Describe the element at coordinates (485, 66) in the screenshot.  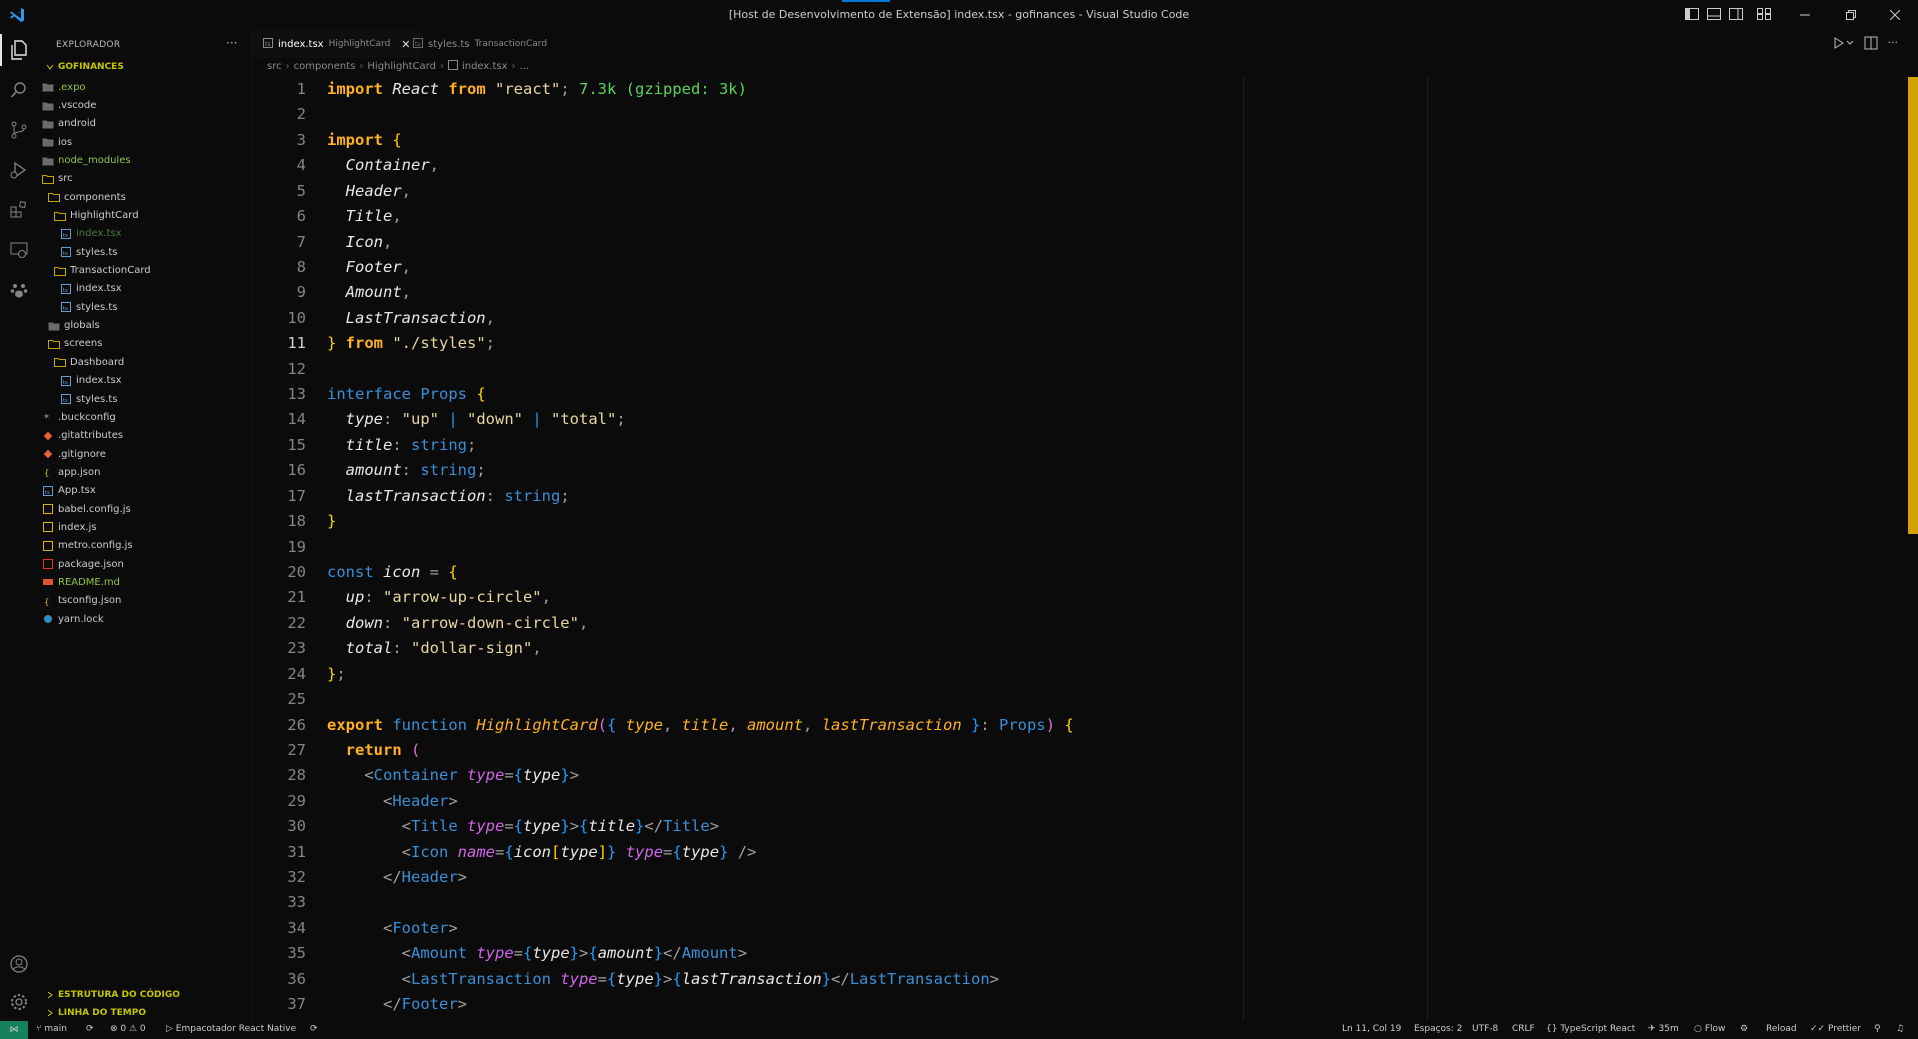
I see `breadcrumb-item: index.tsx` at that location.